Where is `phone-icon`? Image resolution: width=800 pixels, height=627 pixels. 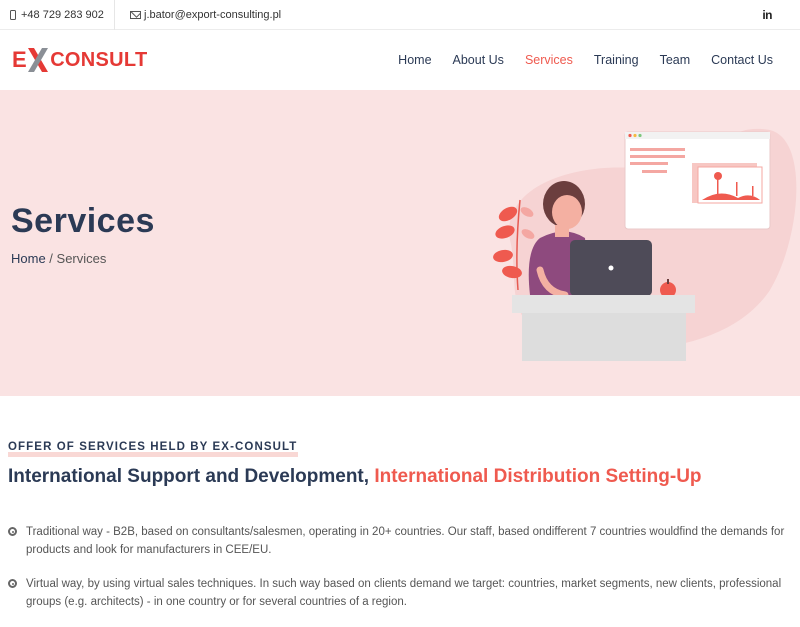 phone-icon is located at coordinates (13, 15).